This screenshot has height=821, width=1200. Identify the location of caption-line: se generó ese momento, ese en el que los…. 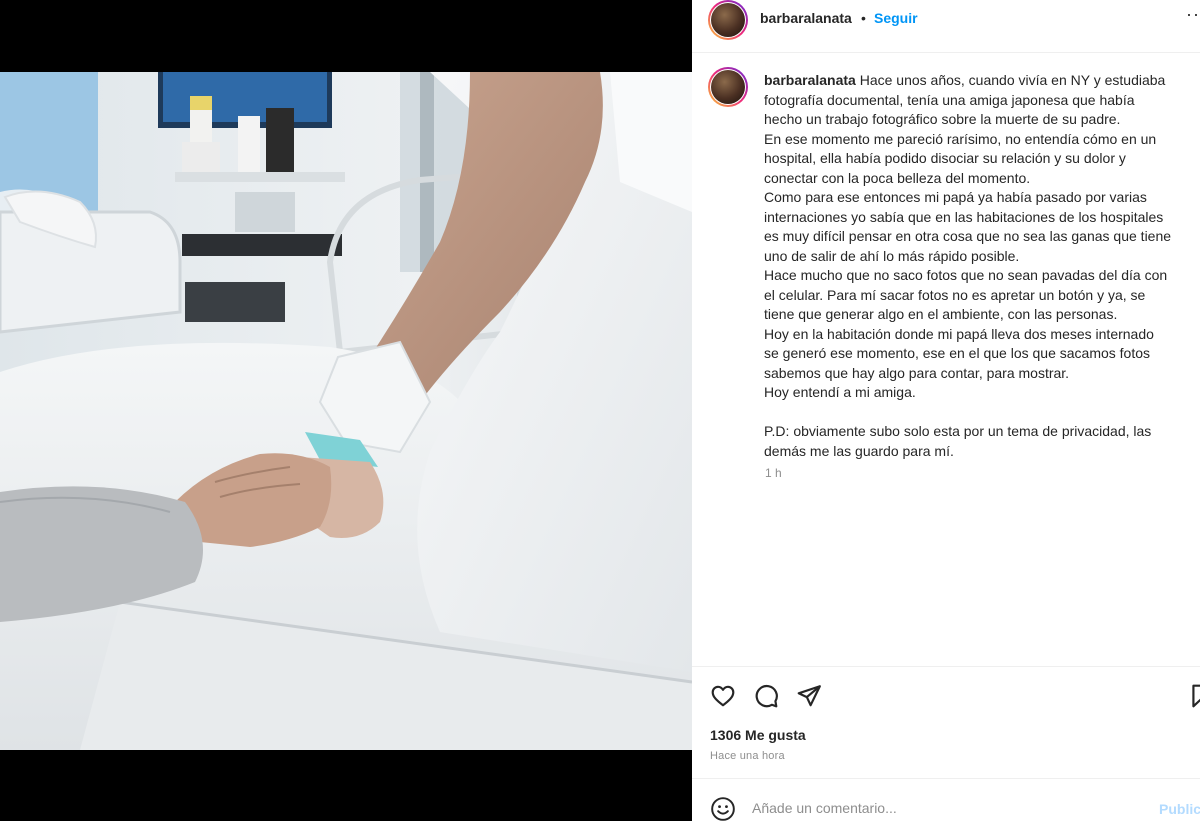
(957, 353).